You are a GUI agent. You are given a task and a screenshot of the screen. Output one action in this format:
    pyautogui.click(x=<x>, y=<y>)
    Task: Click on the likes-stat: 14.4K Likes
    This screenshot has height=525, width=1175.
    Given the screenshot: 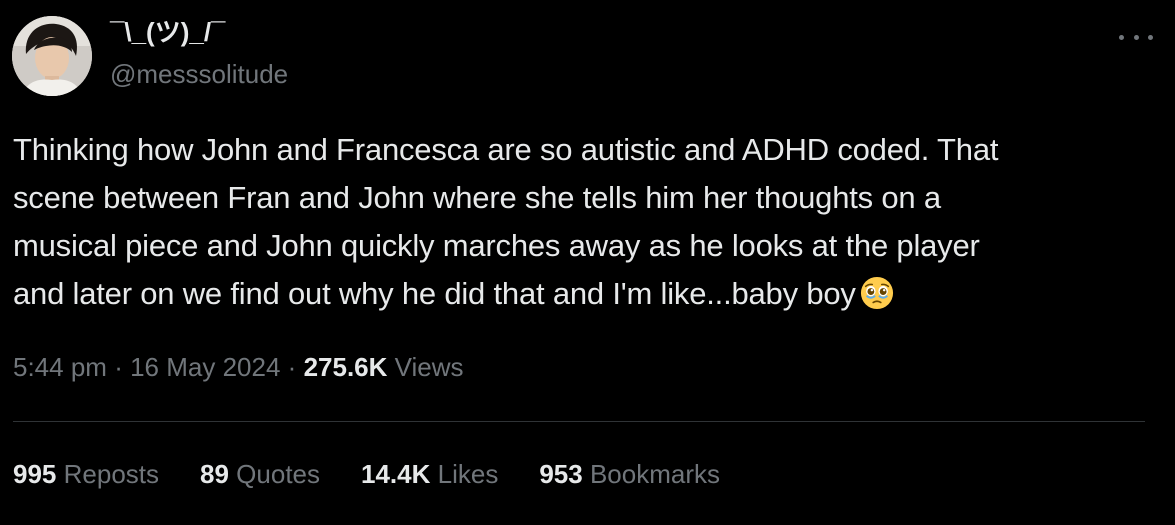 What is the action you would take?
    pyautogui.click(x=429, y=474)
    